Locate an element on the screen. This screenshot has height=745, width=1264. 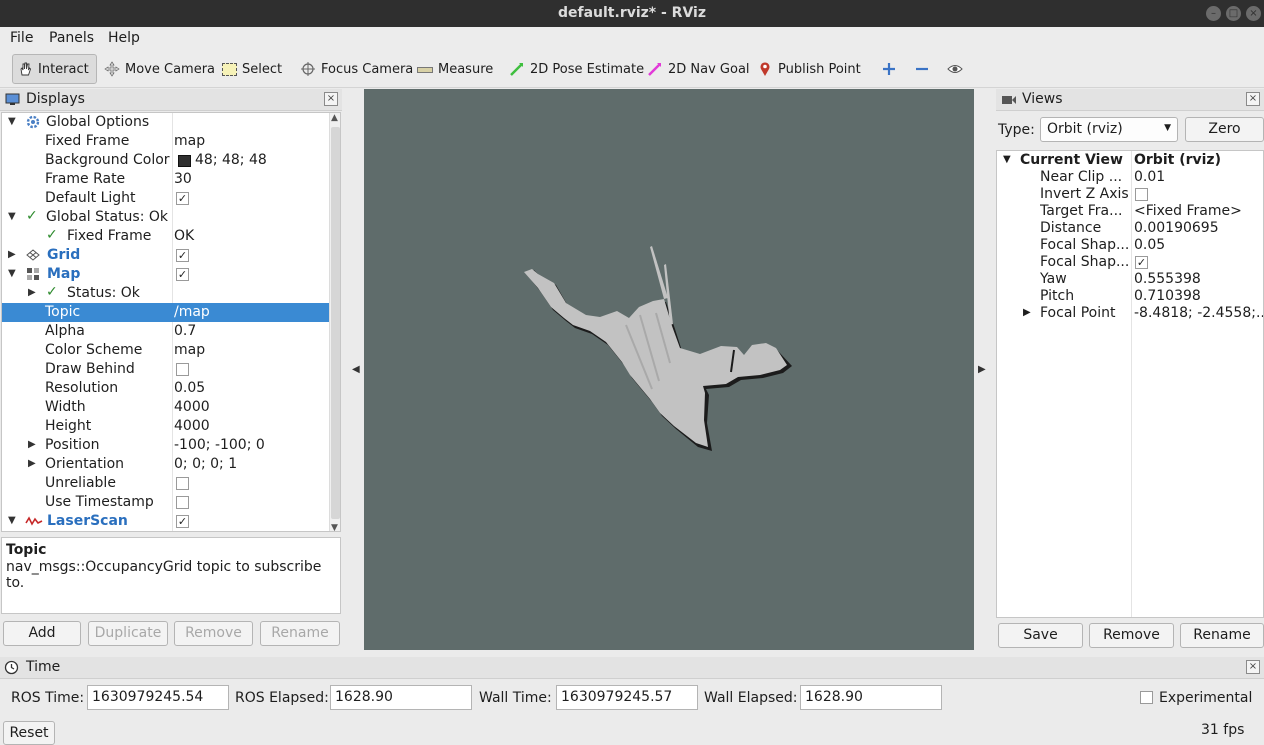
draw-behind-checkbox is located at coordinates (182, 369).